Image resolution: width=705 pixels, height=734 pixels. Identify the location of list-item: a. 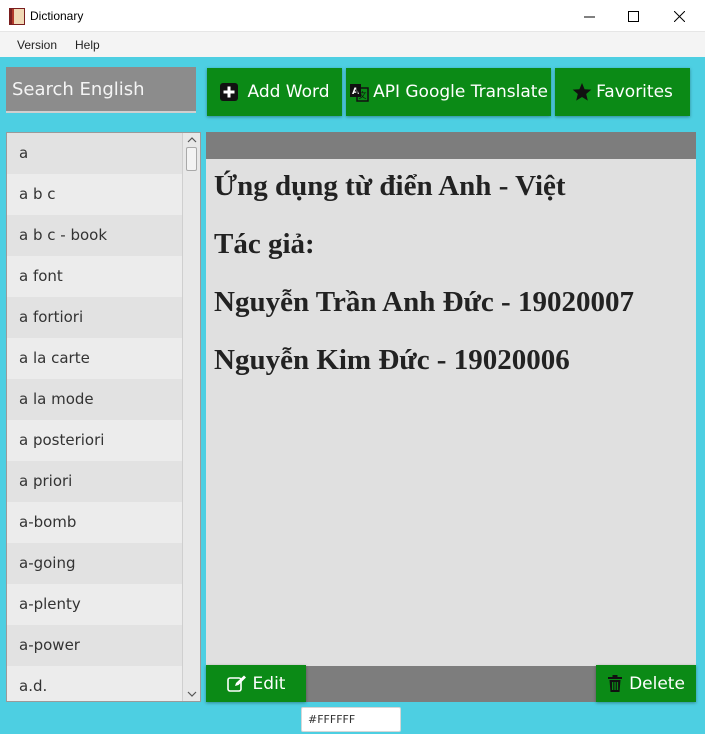
(95, 153).